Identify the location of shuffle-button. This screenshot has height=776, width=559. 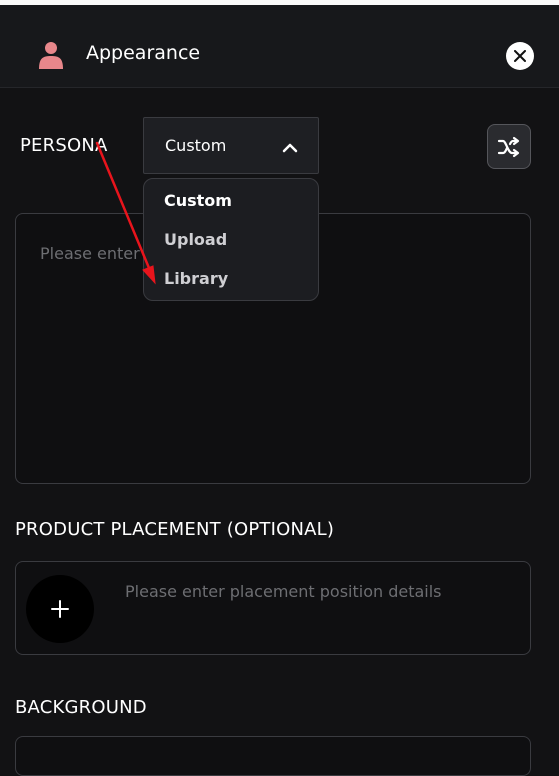
(509, 146).